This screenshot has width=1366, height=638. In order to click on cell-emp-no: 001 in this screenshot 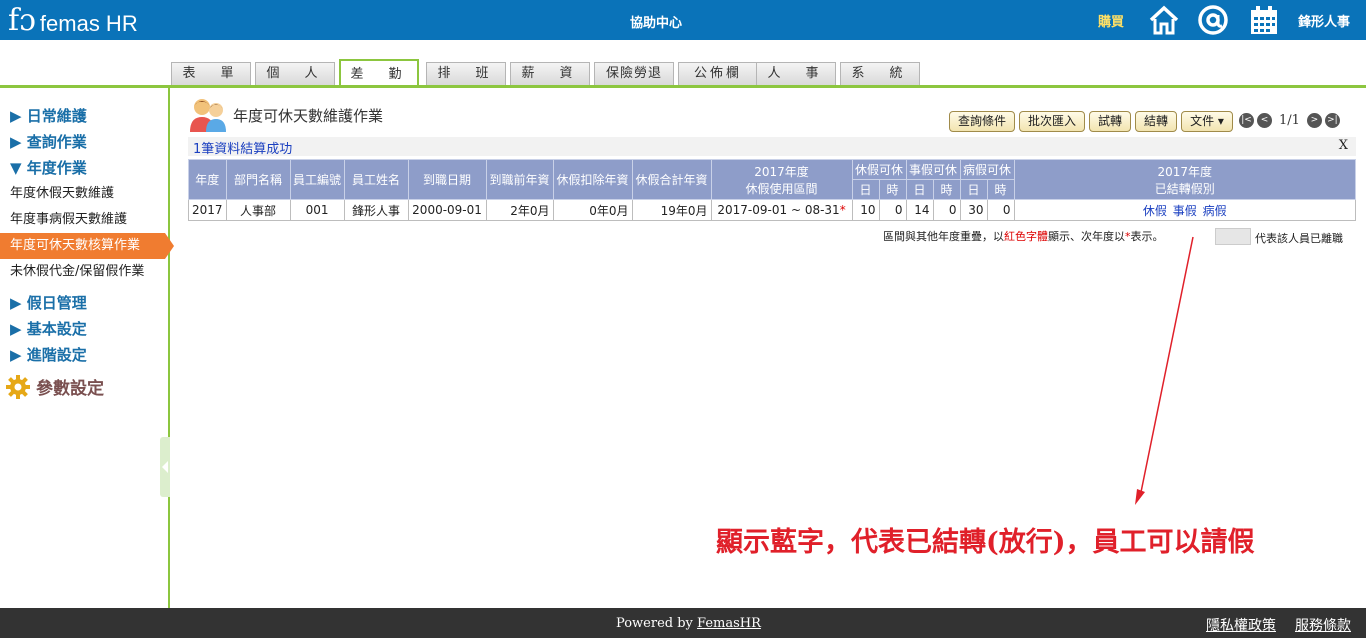, I will do `click(317, 210)`.